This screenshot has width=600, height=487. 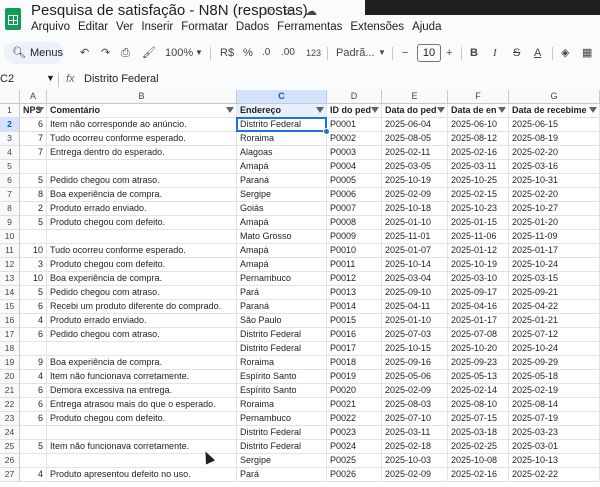 I want to click on table-cell: Tudo ocorreu conforme esperado., so click(x=142, y=139).